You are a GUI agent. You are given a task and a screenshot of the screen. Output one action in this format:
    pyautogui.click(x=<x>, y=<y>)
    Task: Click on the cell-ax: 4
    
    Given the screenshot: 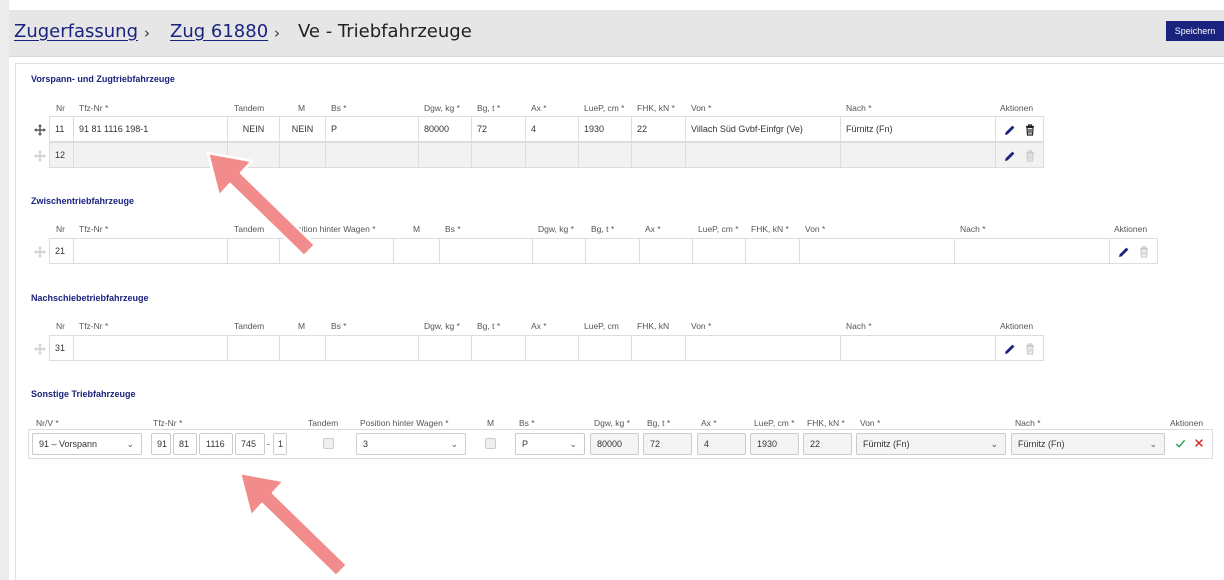 What is the action you would take?
    pyautogui.click(x=552, y=129)
    